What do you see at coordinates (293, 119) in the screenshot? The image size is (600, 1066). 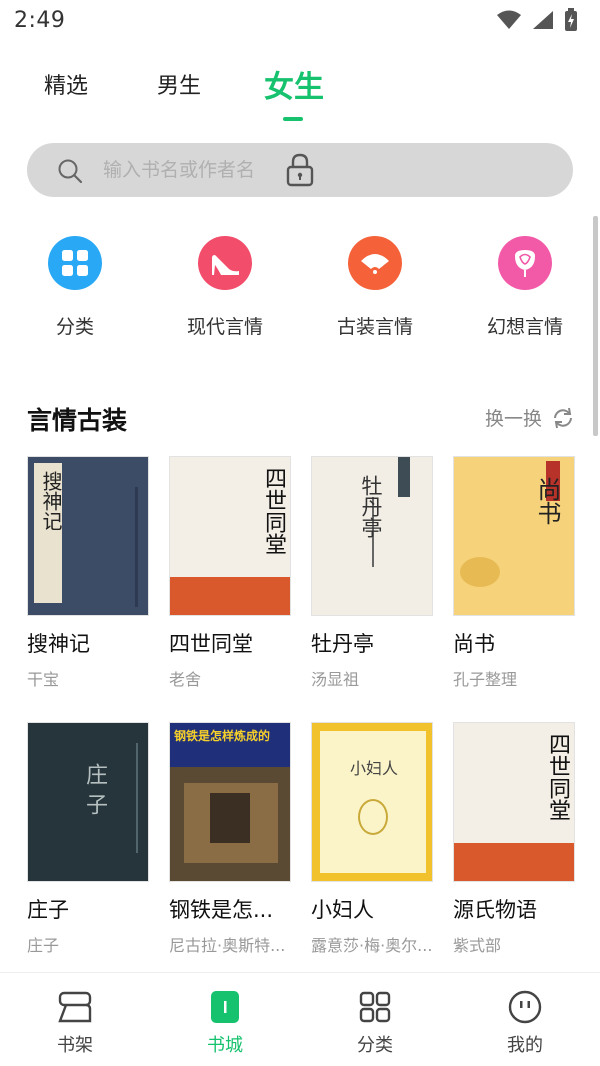 I see `active-tab-indicator` at bounding box center [293, 119].